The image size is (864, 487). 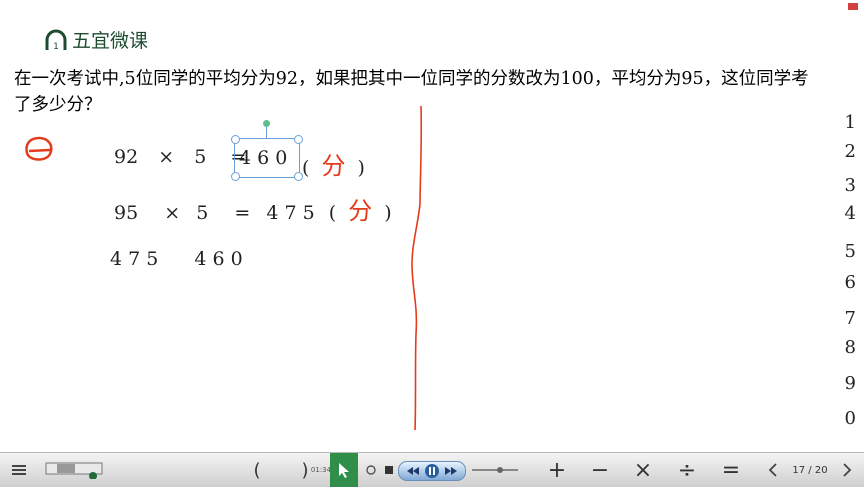 What do you see at coordinates (126, 157) in the screenshot?
I see `operand-a: 92` at bounding box center [126, 157].